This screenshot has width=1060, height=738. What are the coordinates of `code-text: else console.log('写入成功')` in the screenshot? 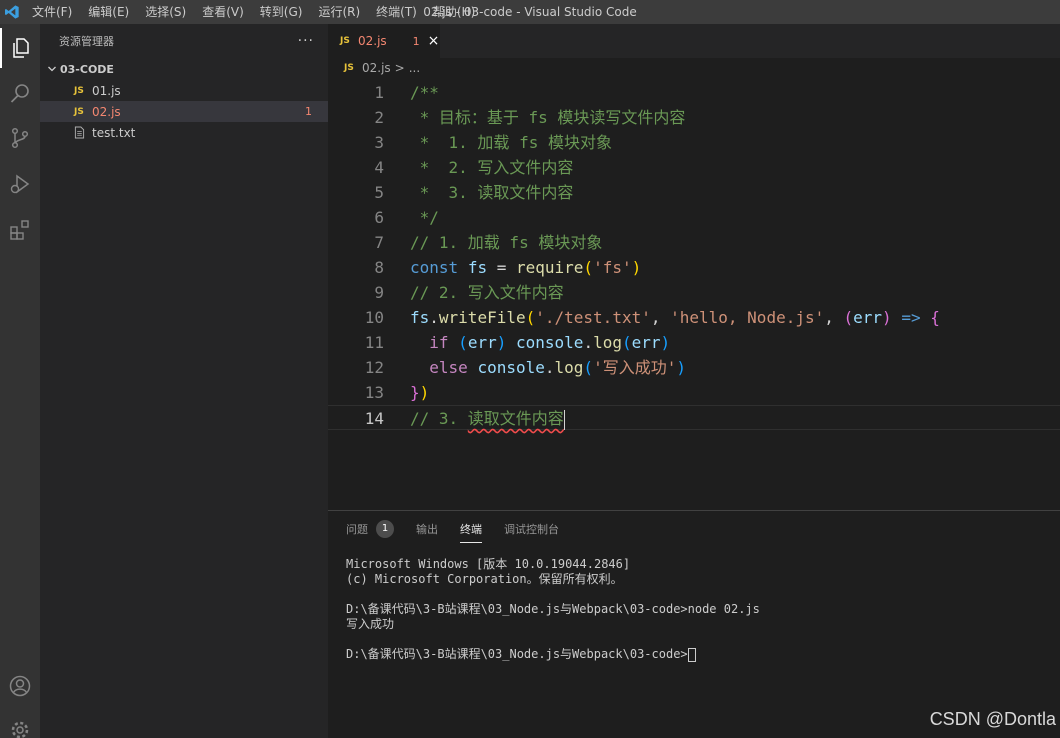 It's located at (557, 367).